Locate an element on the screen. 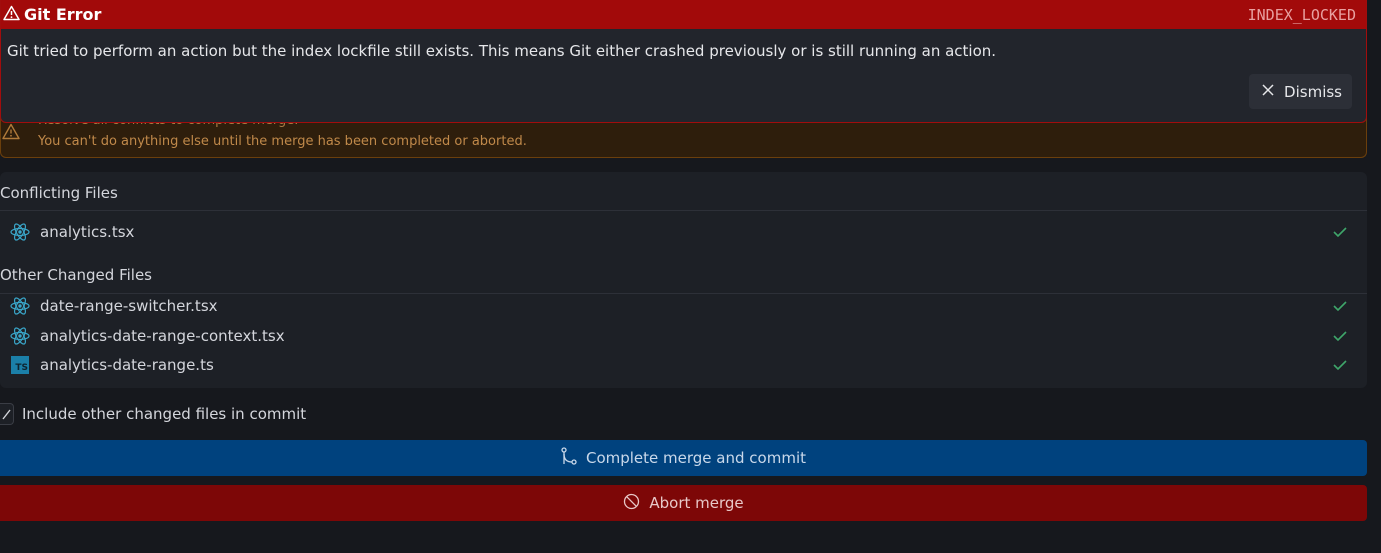 The width and height of the screenshot is (1381, 553). dismiss-label: Dismiss is located at coordinates (1313, 91).